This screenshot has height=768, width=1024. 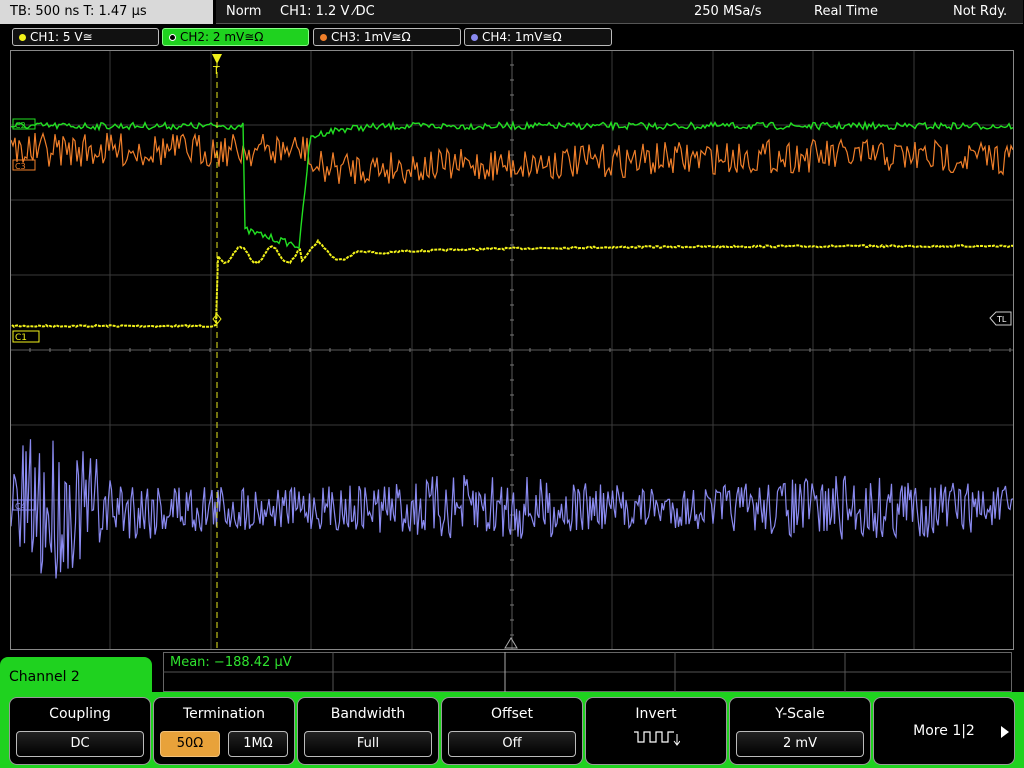 I want to click on more-label: More 1|2, so click(x=944, y=731).